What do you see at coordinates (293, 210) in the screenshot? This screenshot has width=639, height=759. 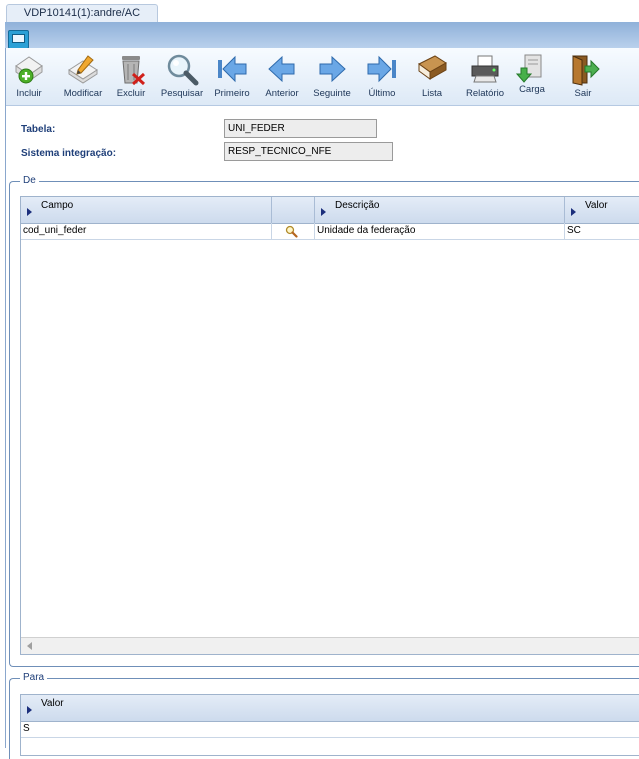 I see `column-header-lookup` at bounding box center [293, 210].